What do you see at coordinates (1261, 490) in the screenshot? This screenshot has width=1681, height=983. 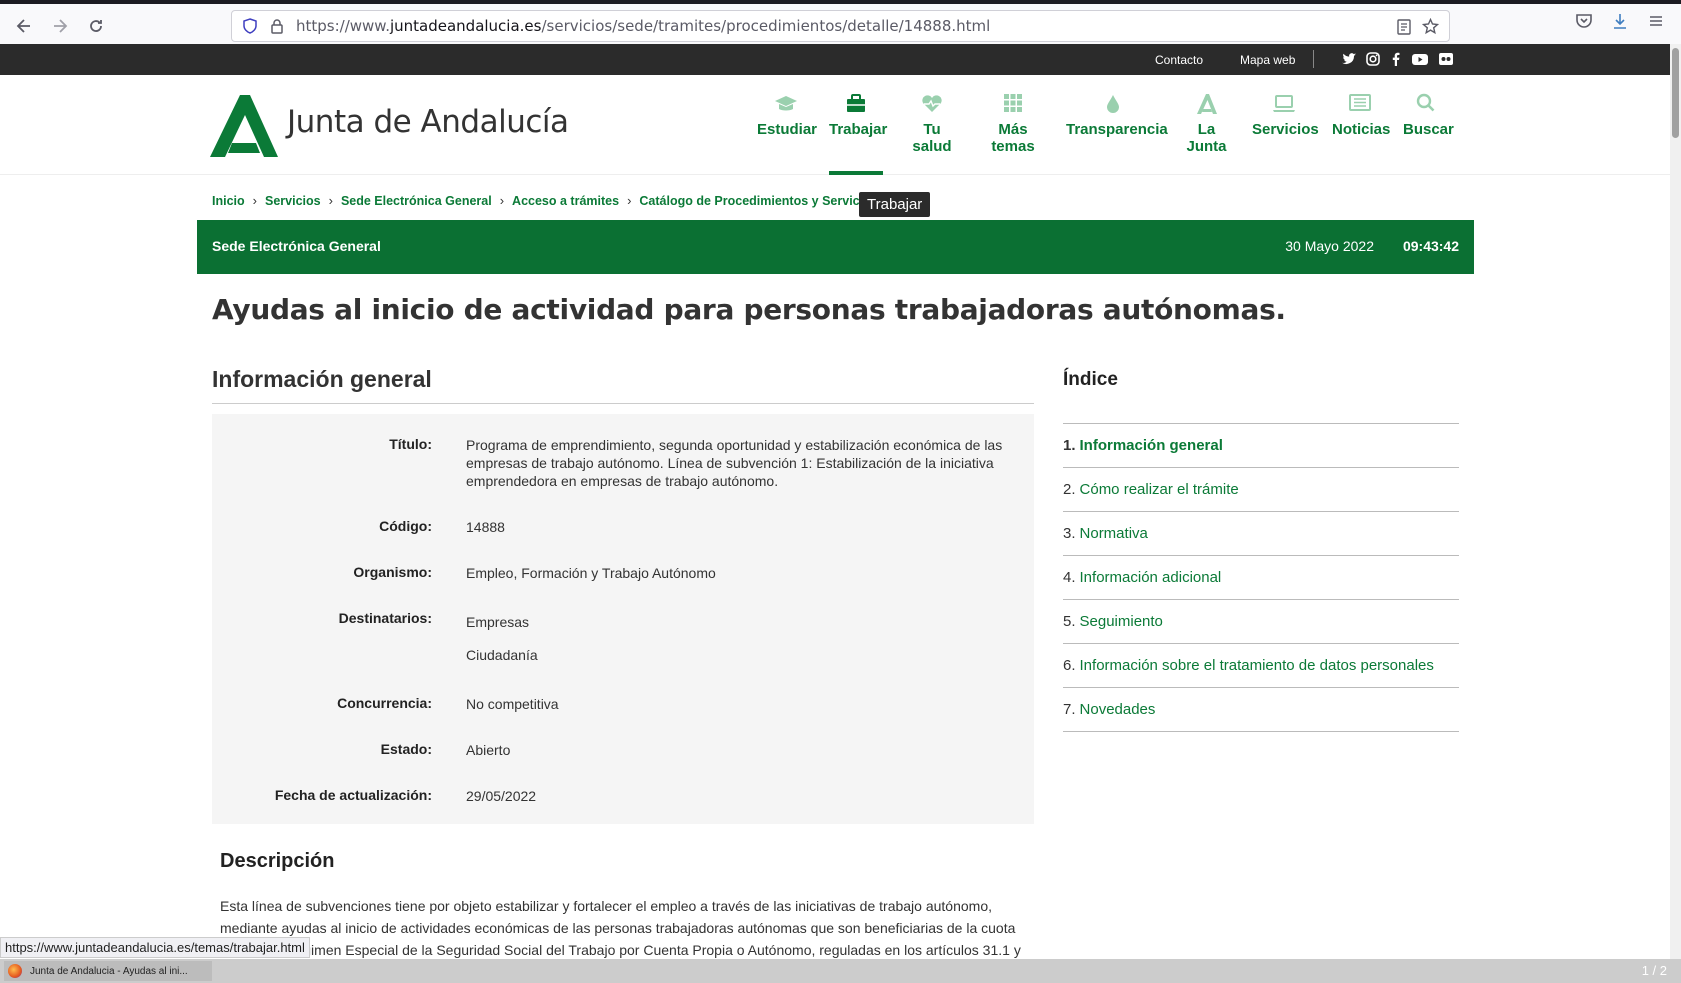 I see `indice-item-2: 2. Cómo realizar el trámite` at bounding box center [1261, 490].